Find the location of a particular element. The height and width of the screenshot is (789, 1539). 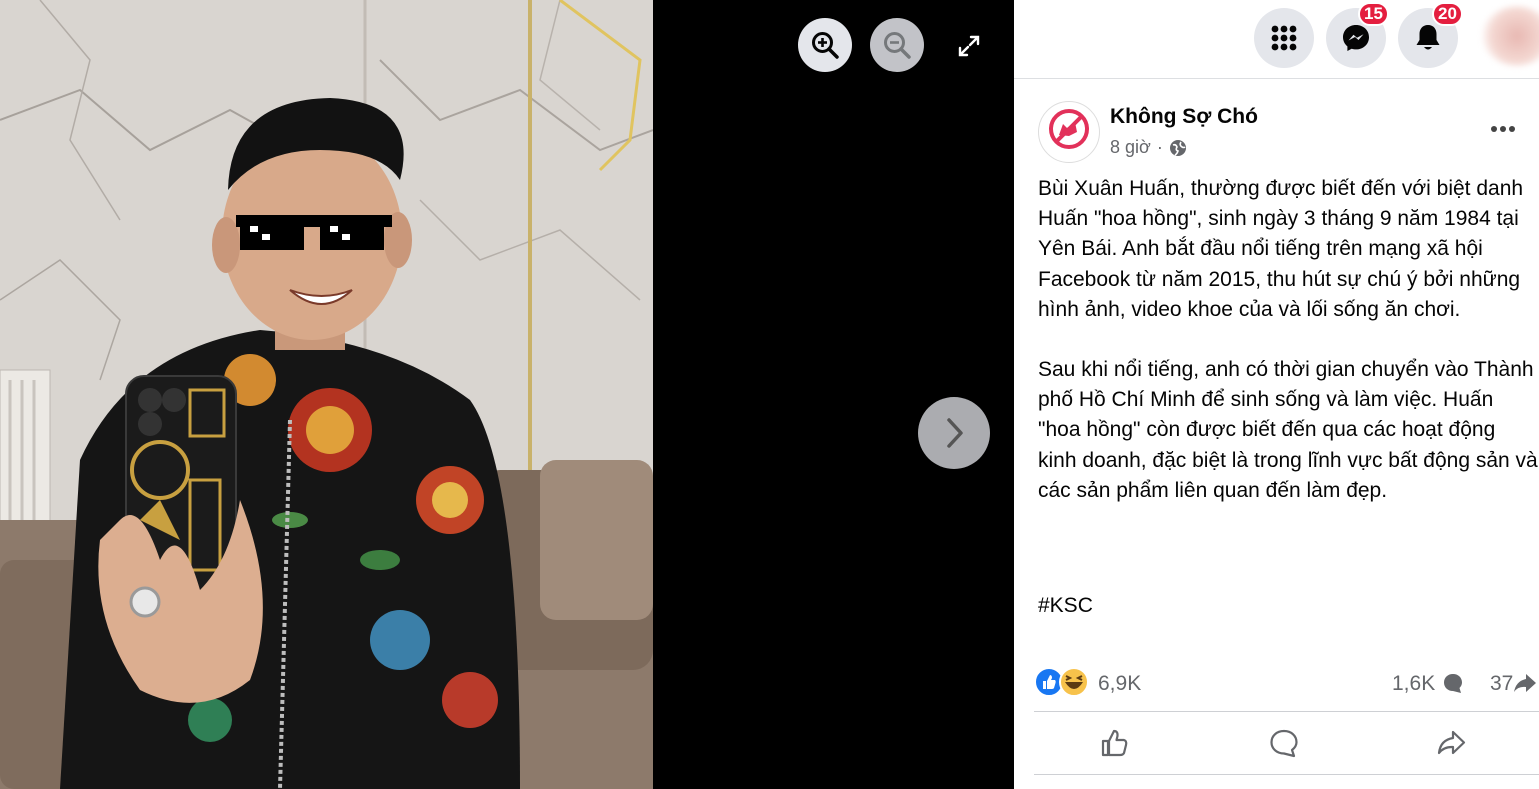

notifications-badge: 20 is located at coordinates (1447, 14).